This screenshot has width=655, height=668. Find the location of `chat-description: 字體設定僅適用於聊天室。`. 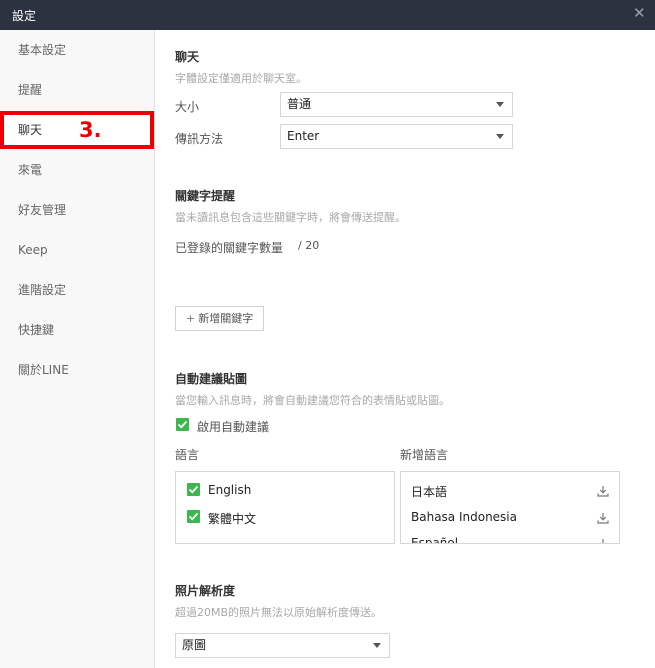

chat-description: 字體設定僅適用於聊天室。 is located at coordinates (241, 78).